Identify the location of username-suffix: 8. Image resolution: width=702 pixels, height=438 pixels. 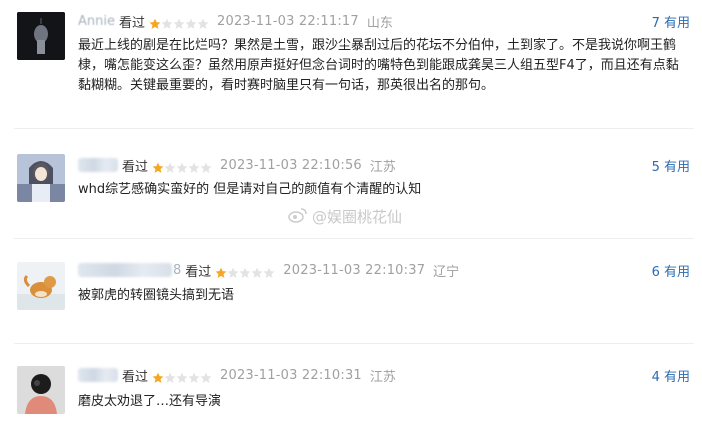
(177, 270).